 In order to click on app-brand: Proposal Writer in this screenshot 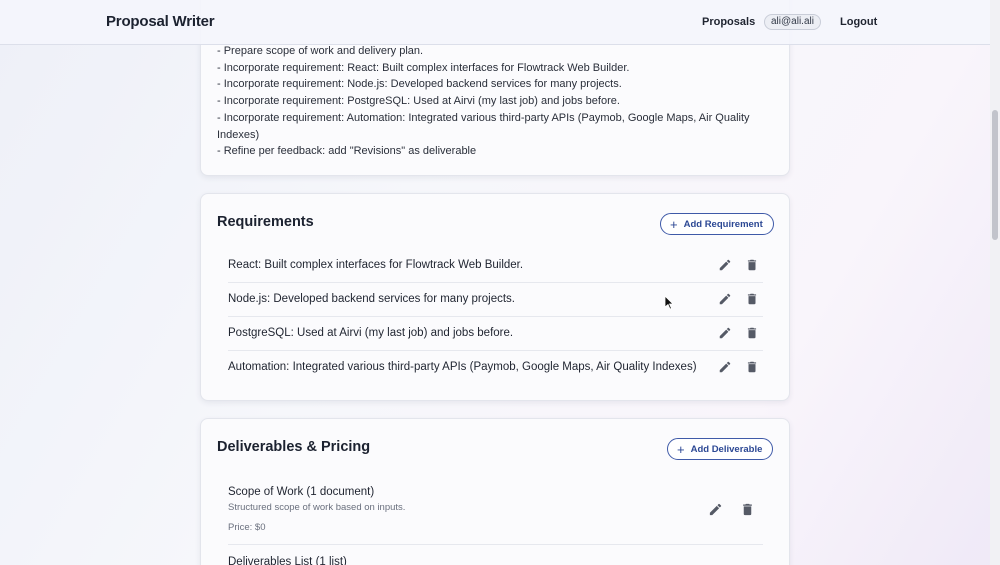, I will do `click(160, 21)`.